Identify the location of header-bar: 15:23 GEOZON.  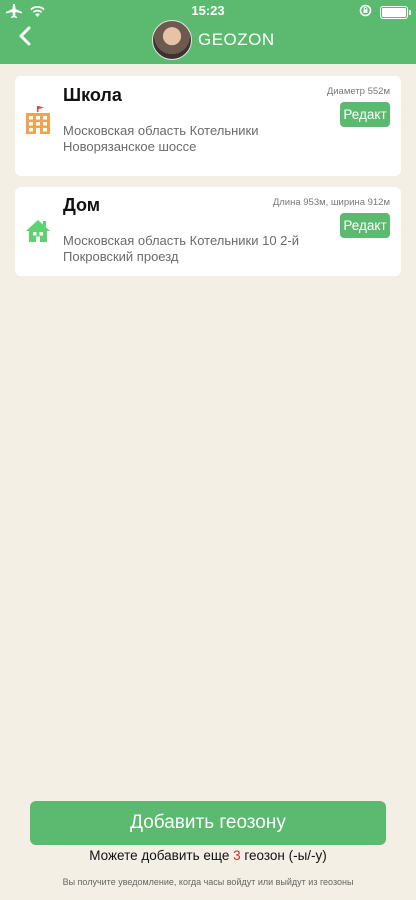
(208, 32).